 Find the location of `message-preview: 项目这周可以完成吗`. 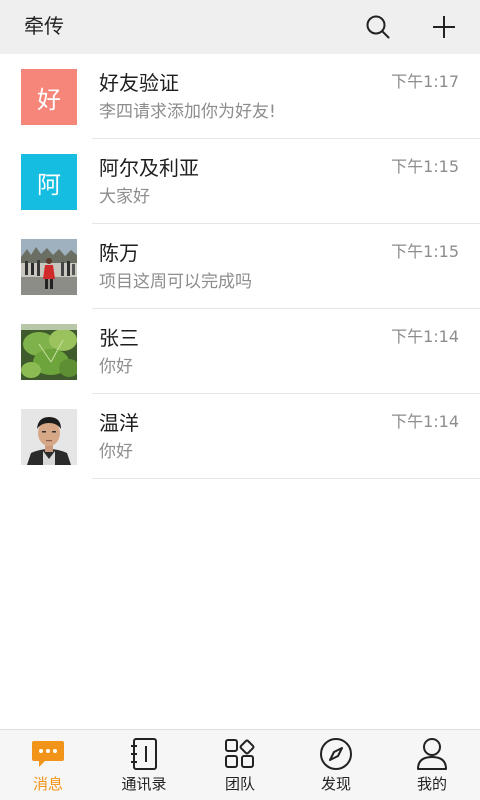

message-preview: 项目这周可以完成吗 is located at coordinates (175, 282).